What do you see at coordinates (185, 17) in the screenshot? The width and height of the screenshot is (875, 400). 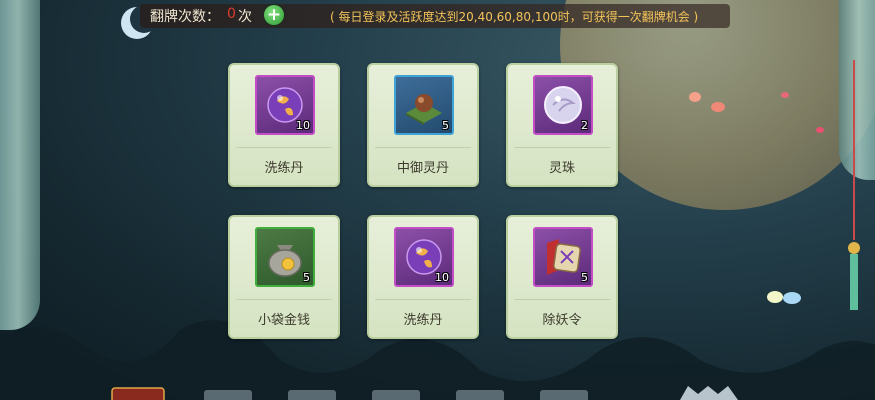 I see `flip-count-label: 翻牌次数：` at bounding box center [185, 17].